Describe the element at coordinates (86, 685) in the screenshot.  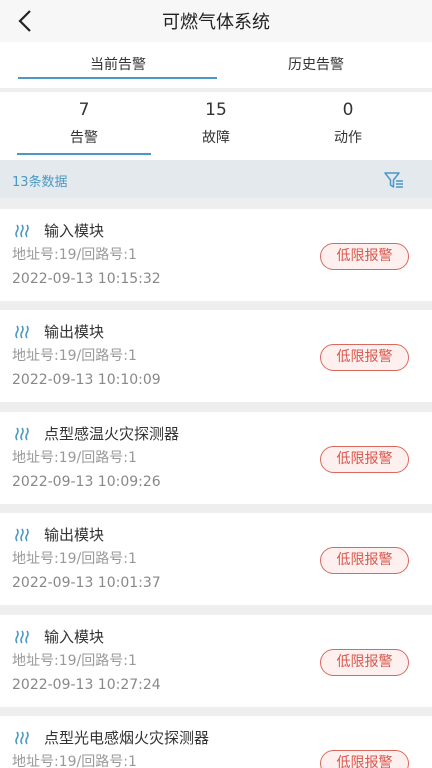
I see `alarm-time: 2022-09-13 10:27:24` at that location.